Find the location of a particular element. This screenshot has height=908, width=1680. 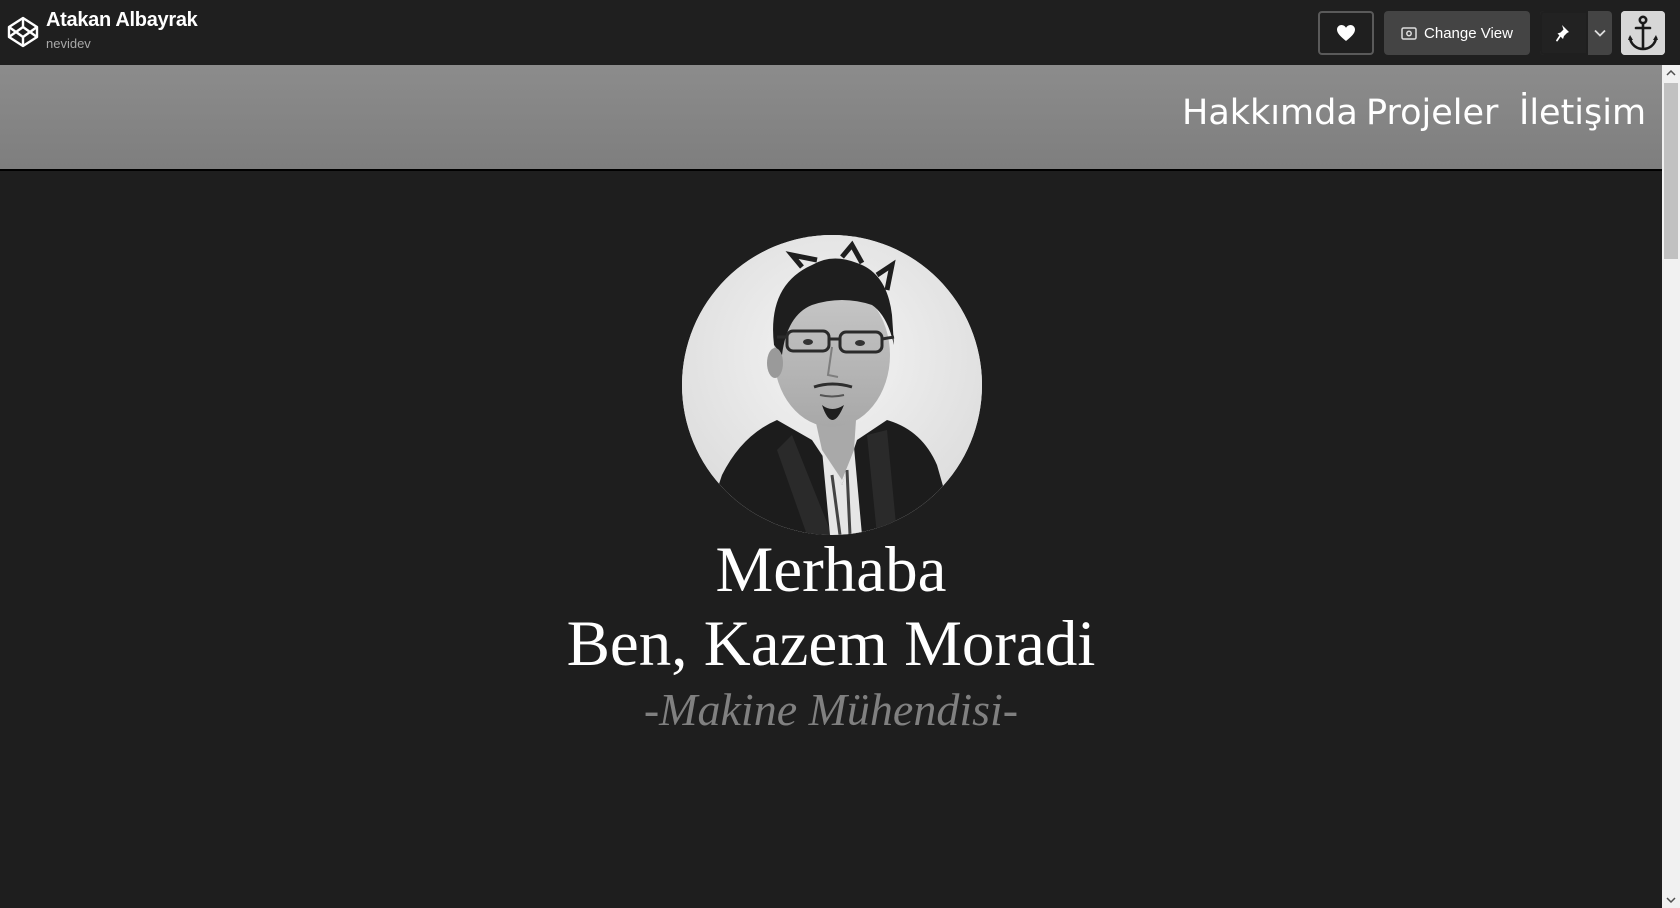

pin-button-group is located at coordinates (1576, 33).